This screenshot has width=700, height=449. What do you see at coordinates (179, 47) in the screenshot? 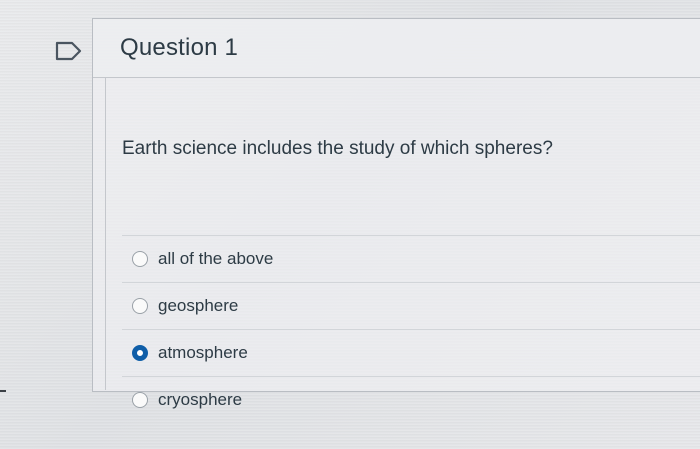
I see `question-title: Question 1` at bounding box center [179, 47].